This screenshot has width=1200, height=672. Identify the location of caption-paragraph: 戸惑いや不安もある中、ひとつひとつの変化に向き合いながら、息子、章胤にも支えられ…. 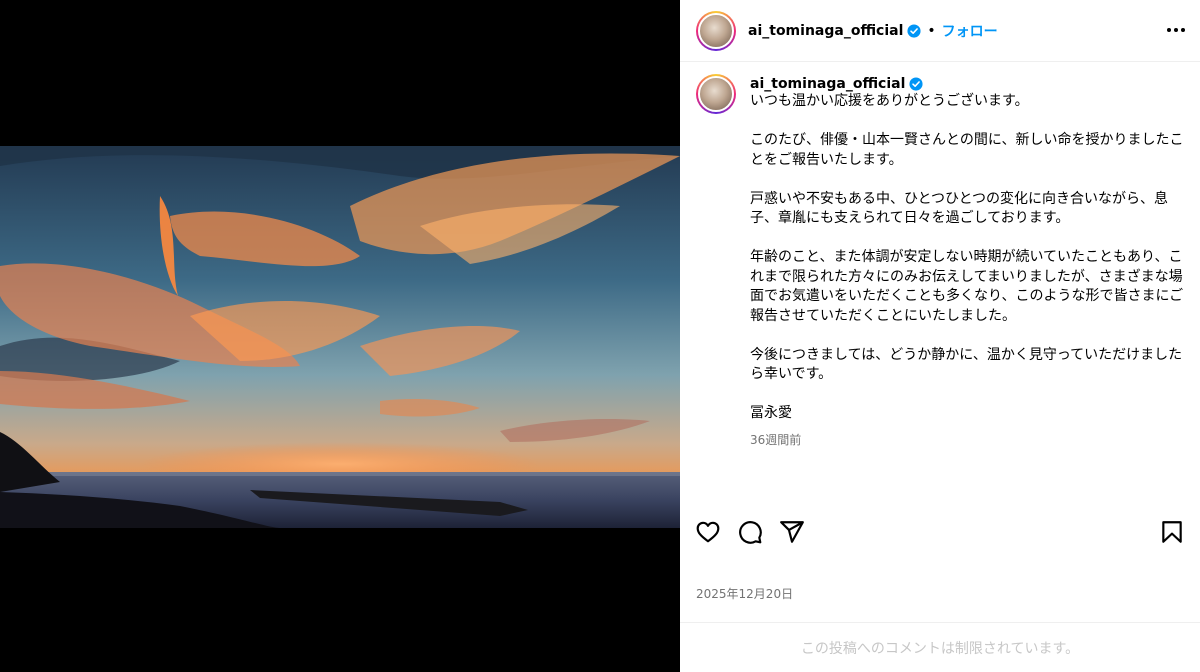
(959, 208).